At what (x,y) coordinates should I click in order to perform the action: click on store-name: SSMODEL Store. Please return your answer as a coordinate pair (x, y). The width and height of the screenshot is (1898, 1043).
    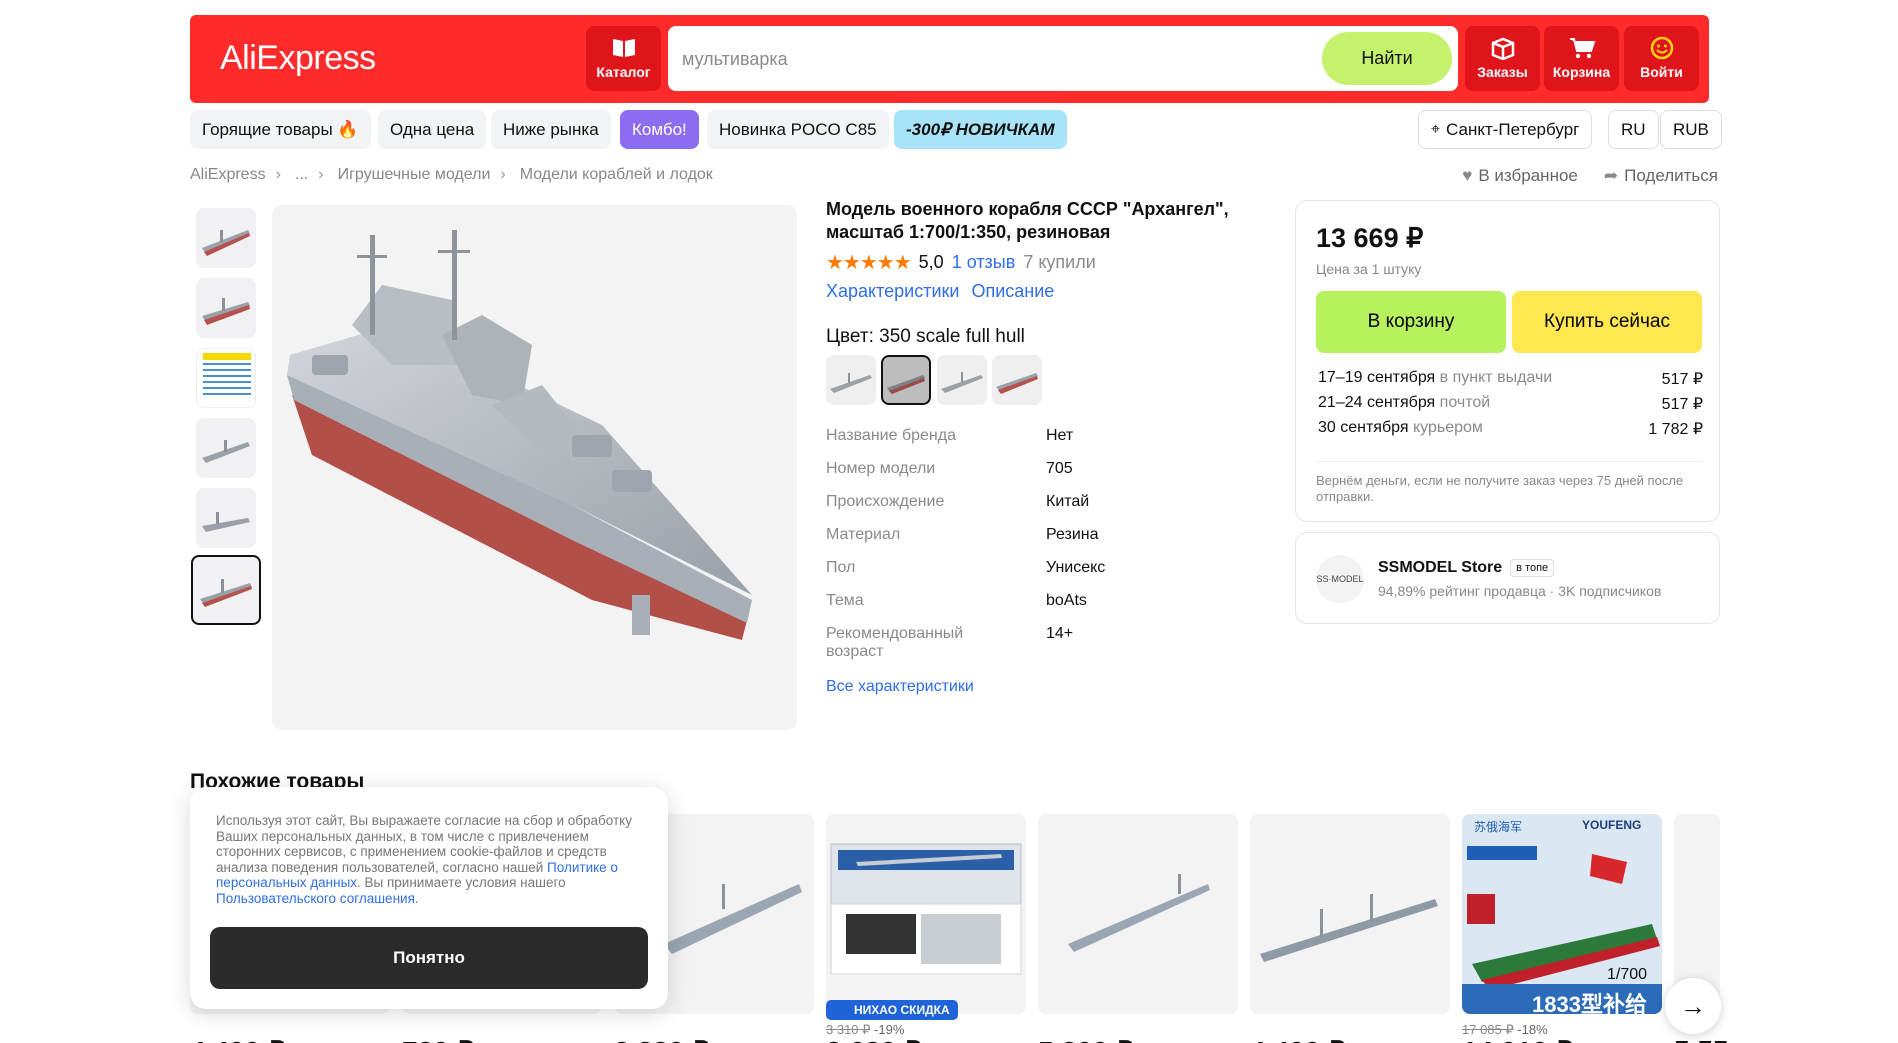
    Looking at the image, I should click on (1440, 567).